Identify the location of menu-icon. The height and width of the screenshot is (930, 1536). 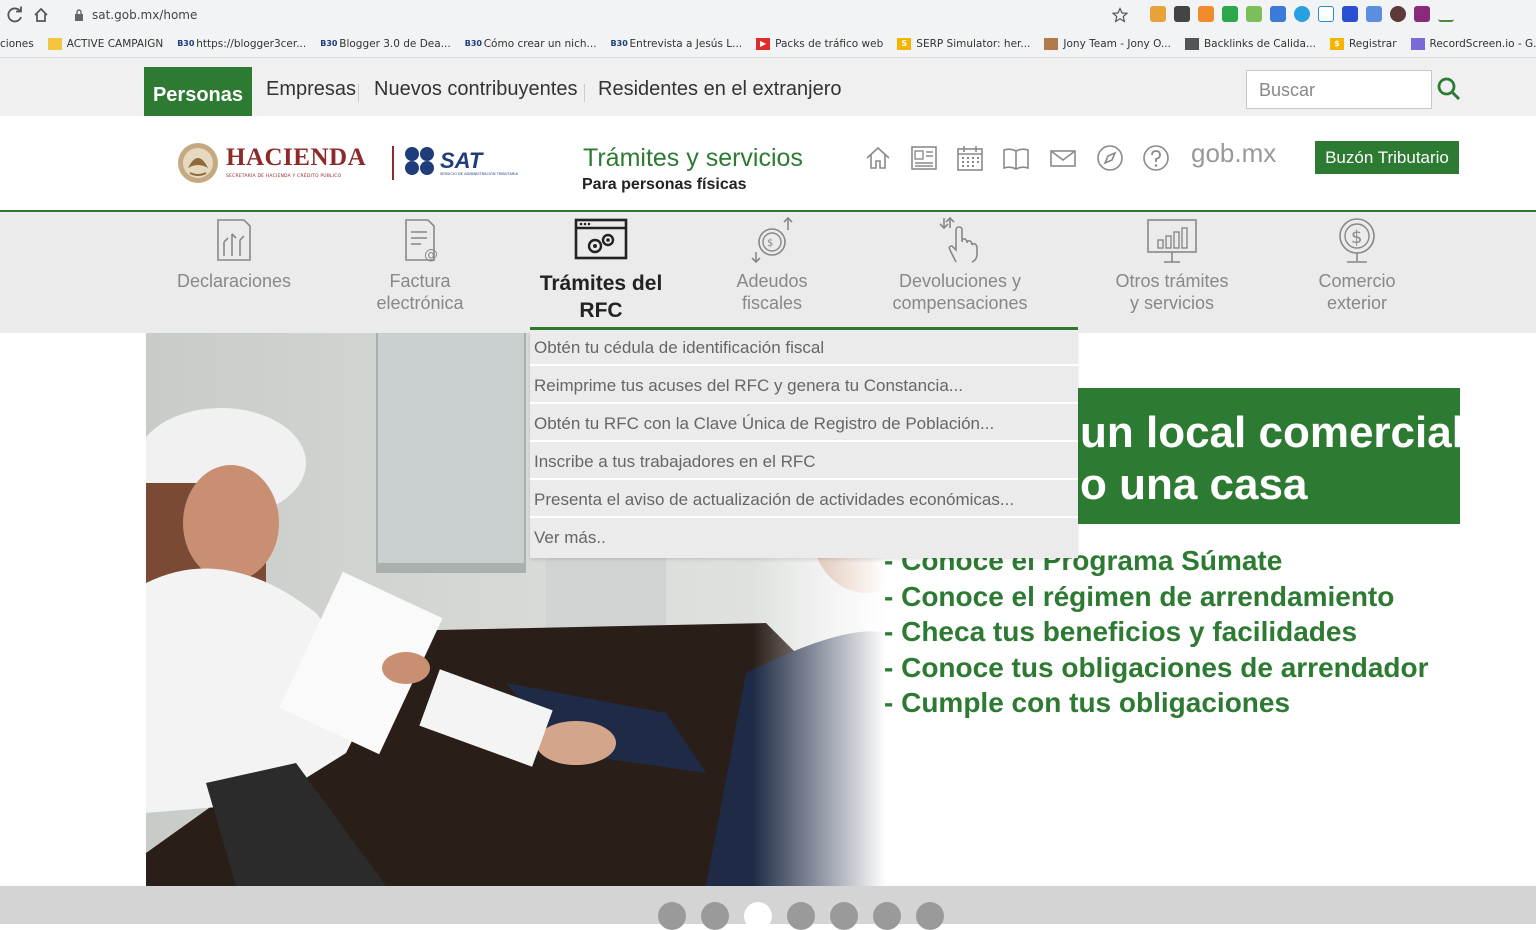
(1470, 14).